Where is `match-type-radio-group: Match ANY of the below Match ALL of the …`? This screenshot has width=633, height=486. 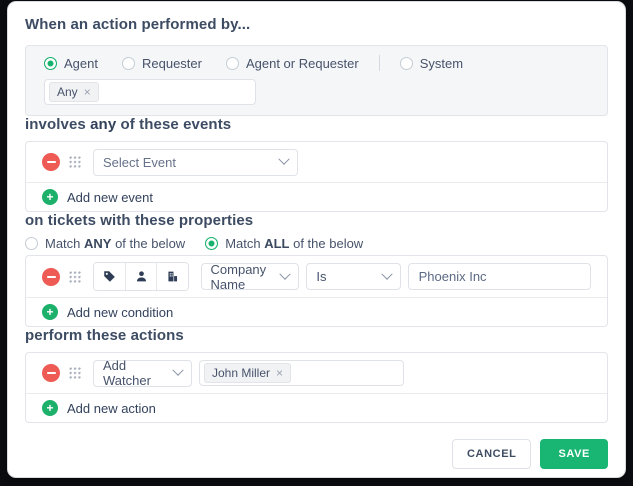 match-type-radio-group: Match ANY of the below Match ALL of the … is located at coordinates (316, 243).